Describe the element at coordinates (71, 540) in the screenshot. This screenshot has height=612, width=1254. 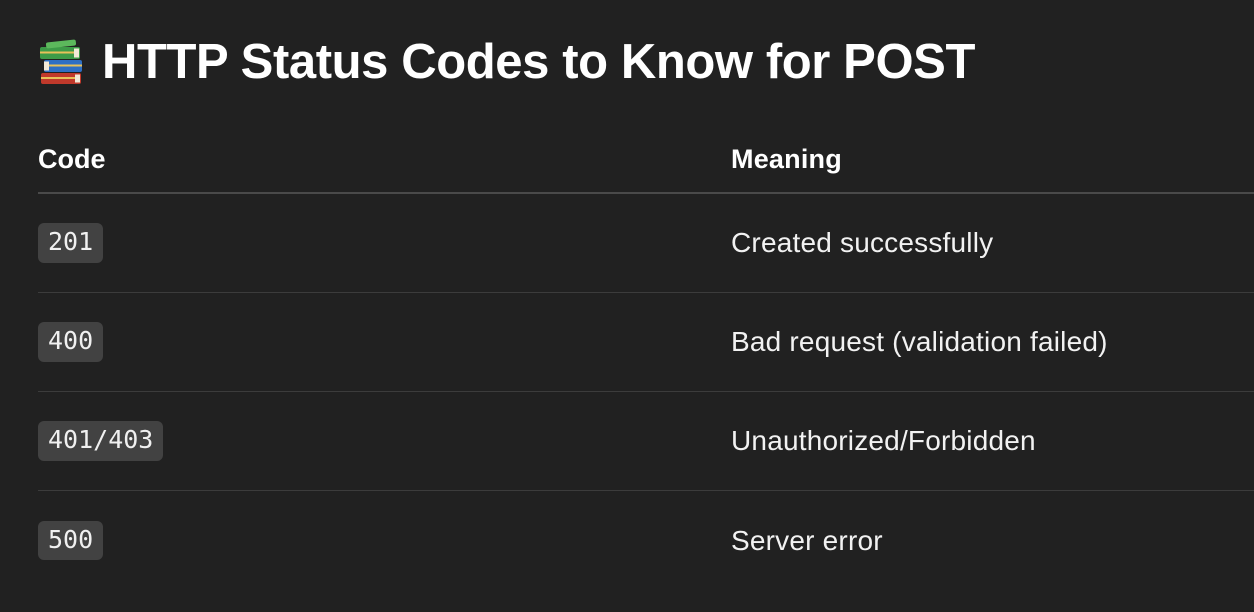
I see `status-code: 500` at that location.